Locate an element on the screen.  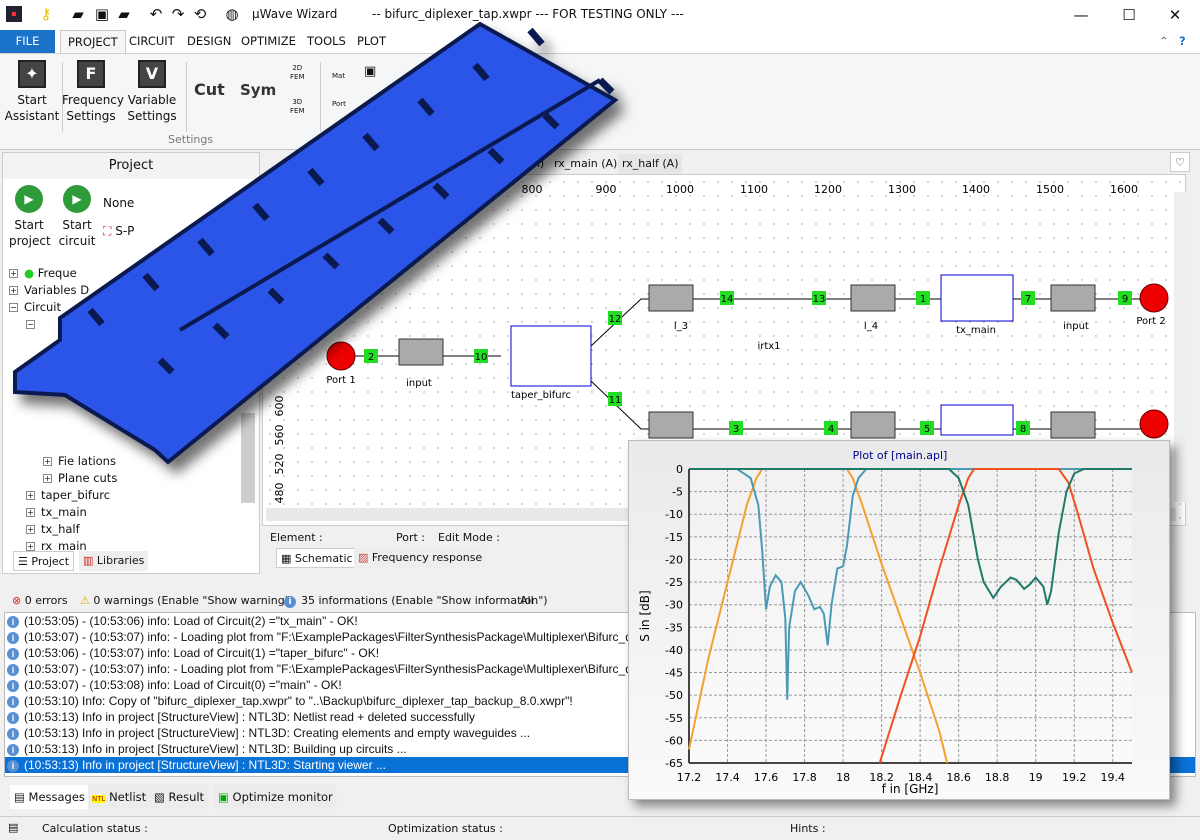
tab-result: ▧ Result is located at coordinates (179, 797).